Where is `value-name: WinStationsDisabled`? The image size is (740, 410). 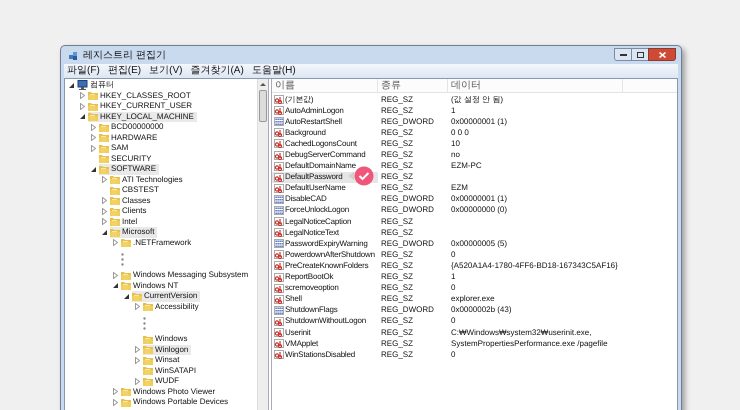 value-name: WinStationsDisabled is located at coordinates (325, 354).